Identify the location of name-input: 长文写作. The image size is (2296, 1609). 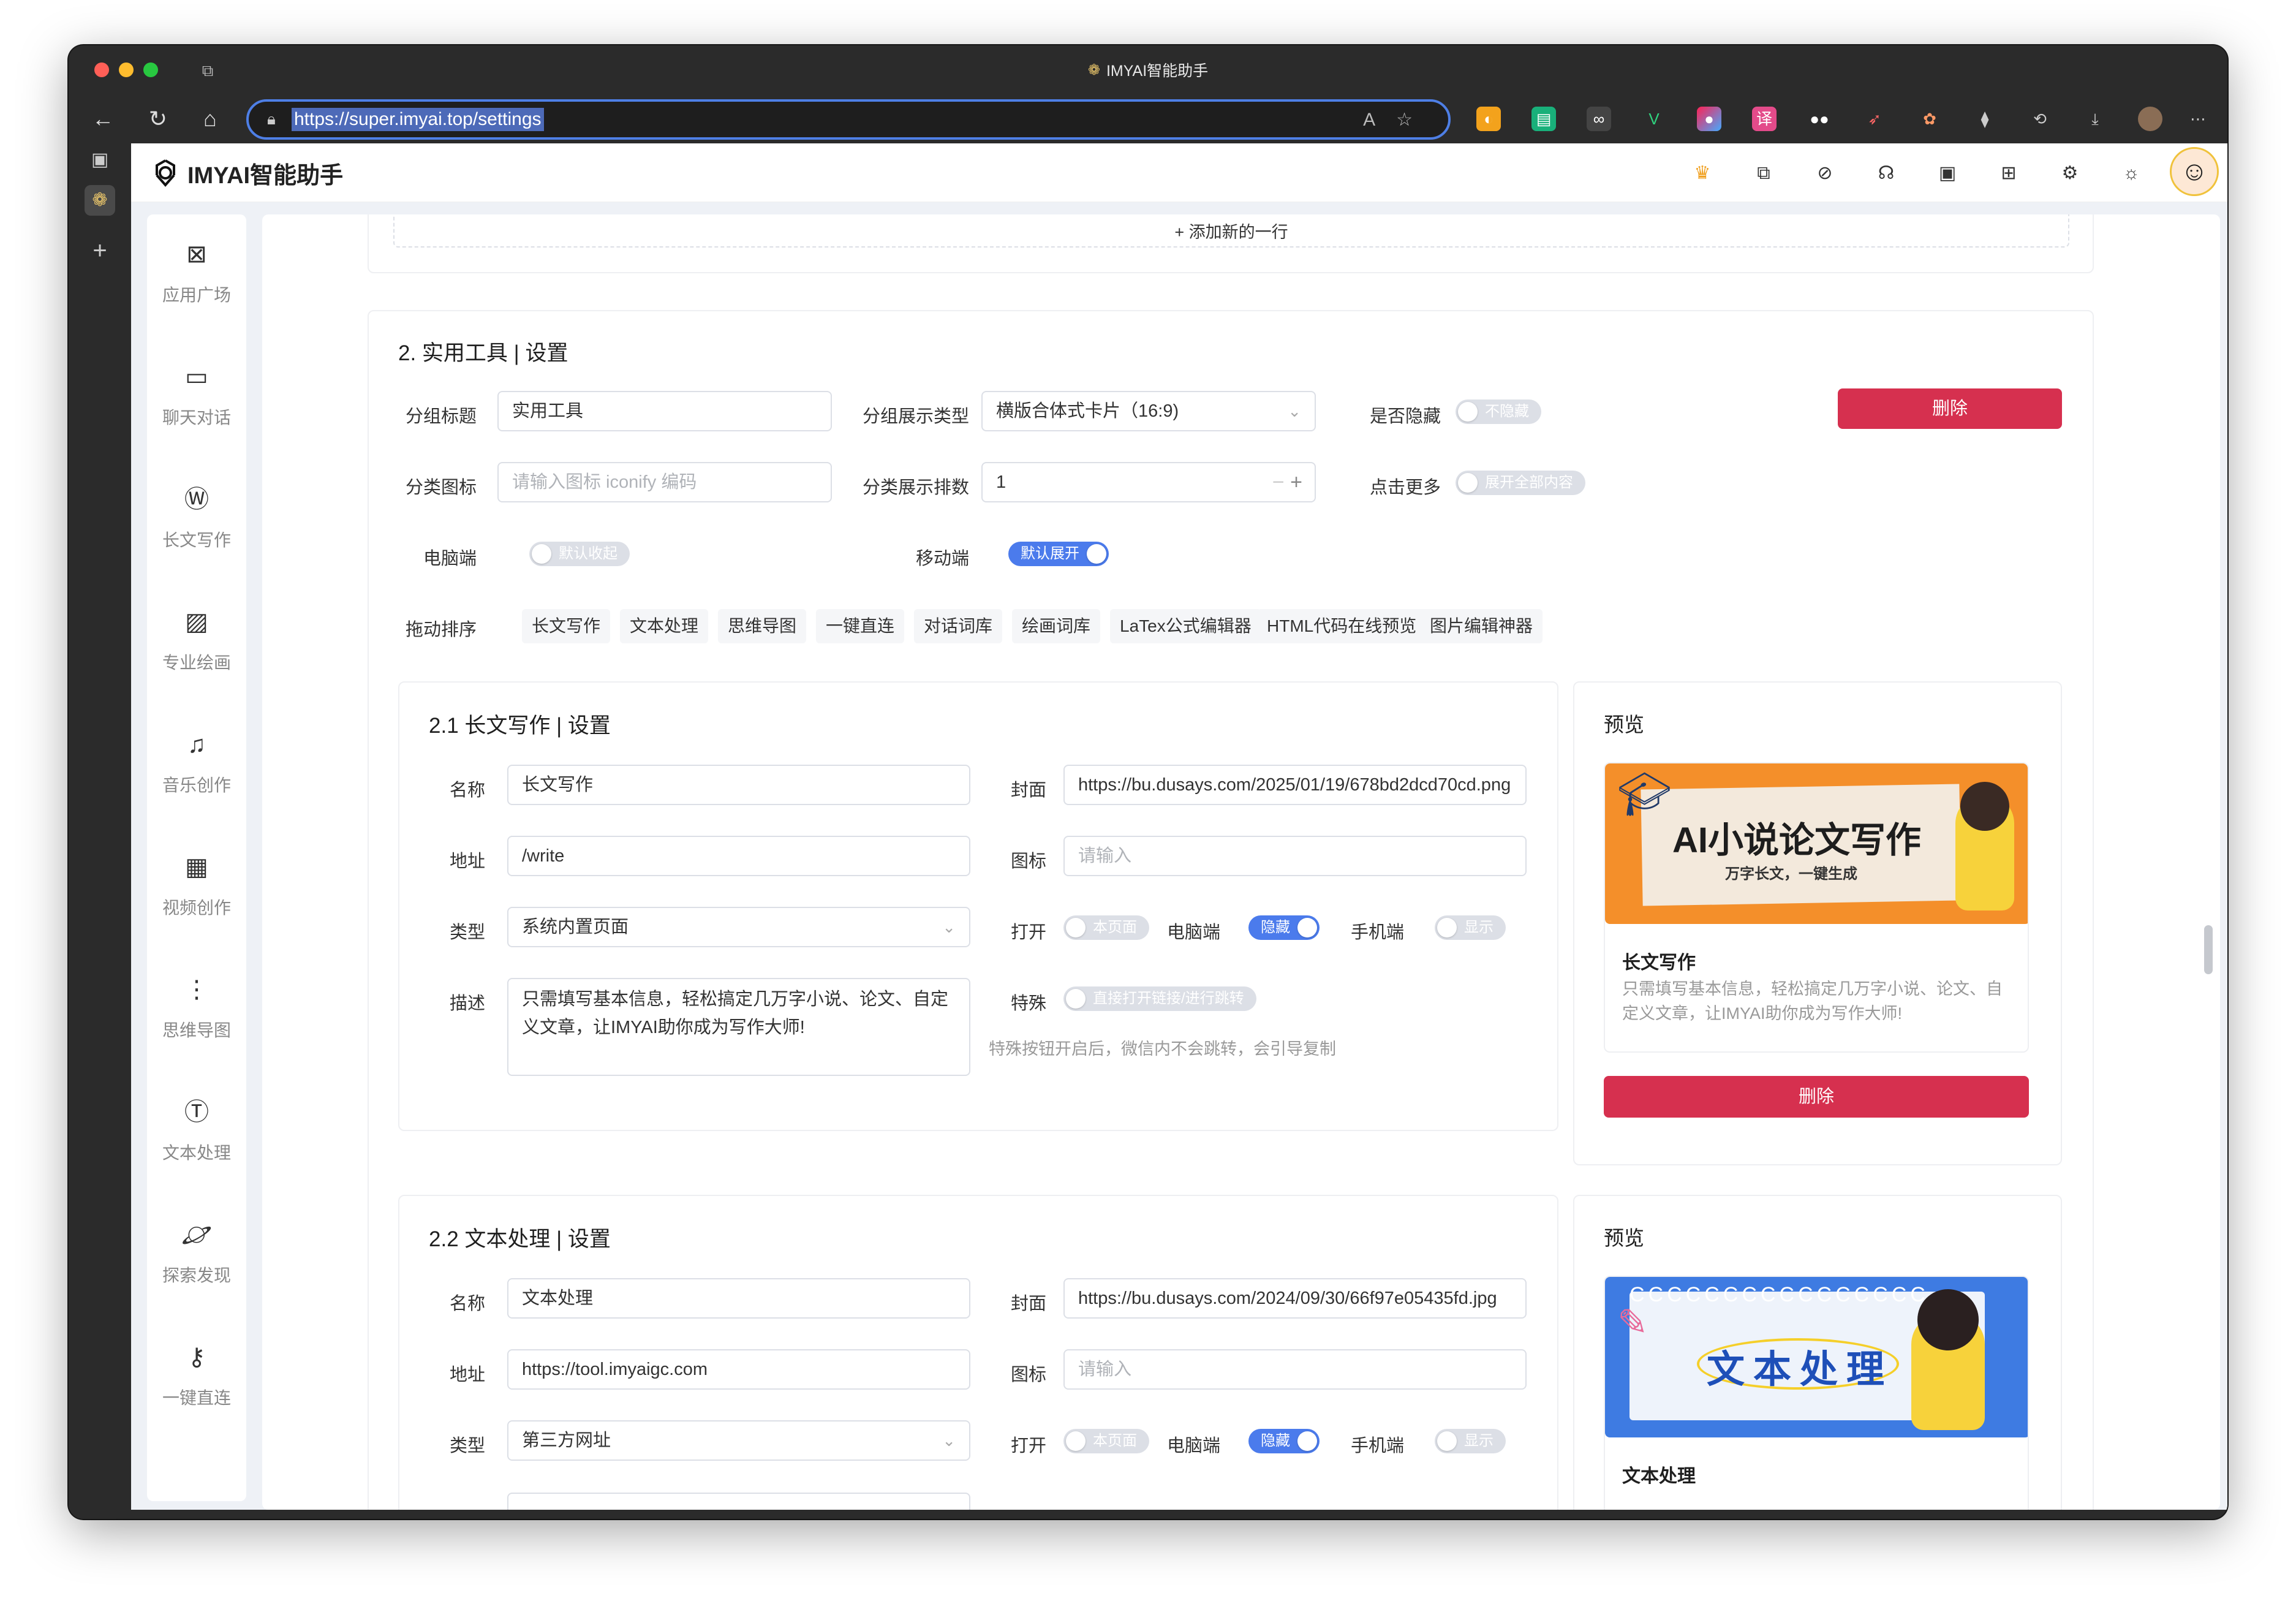
(738, 785).